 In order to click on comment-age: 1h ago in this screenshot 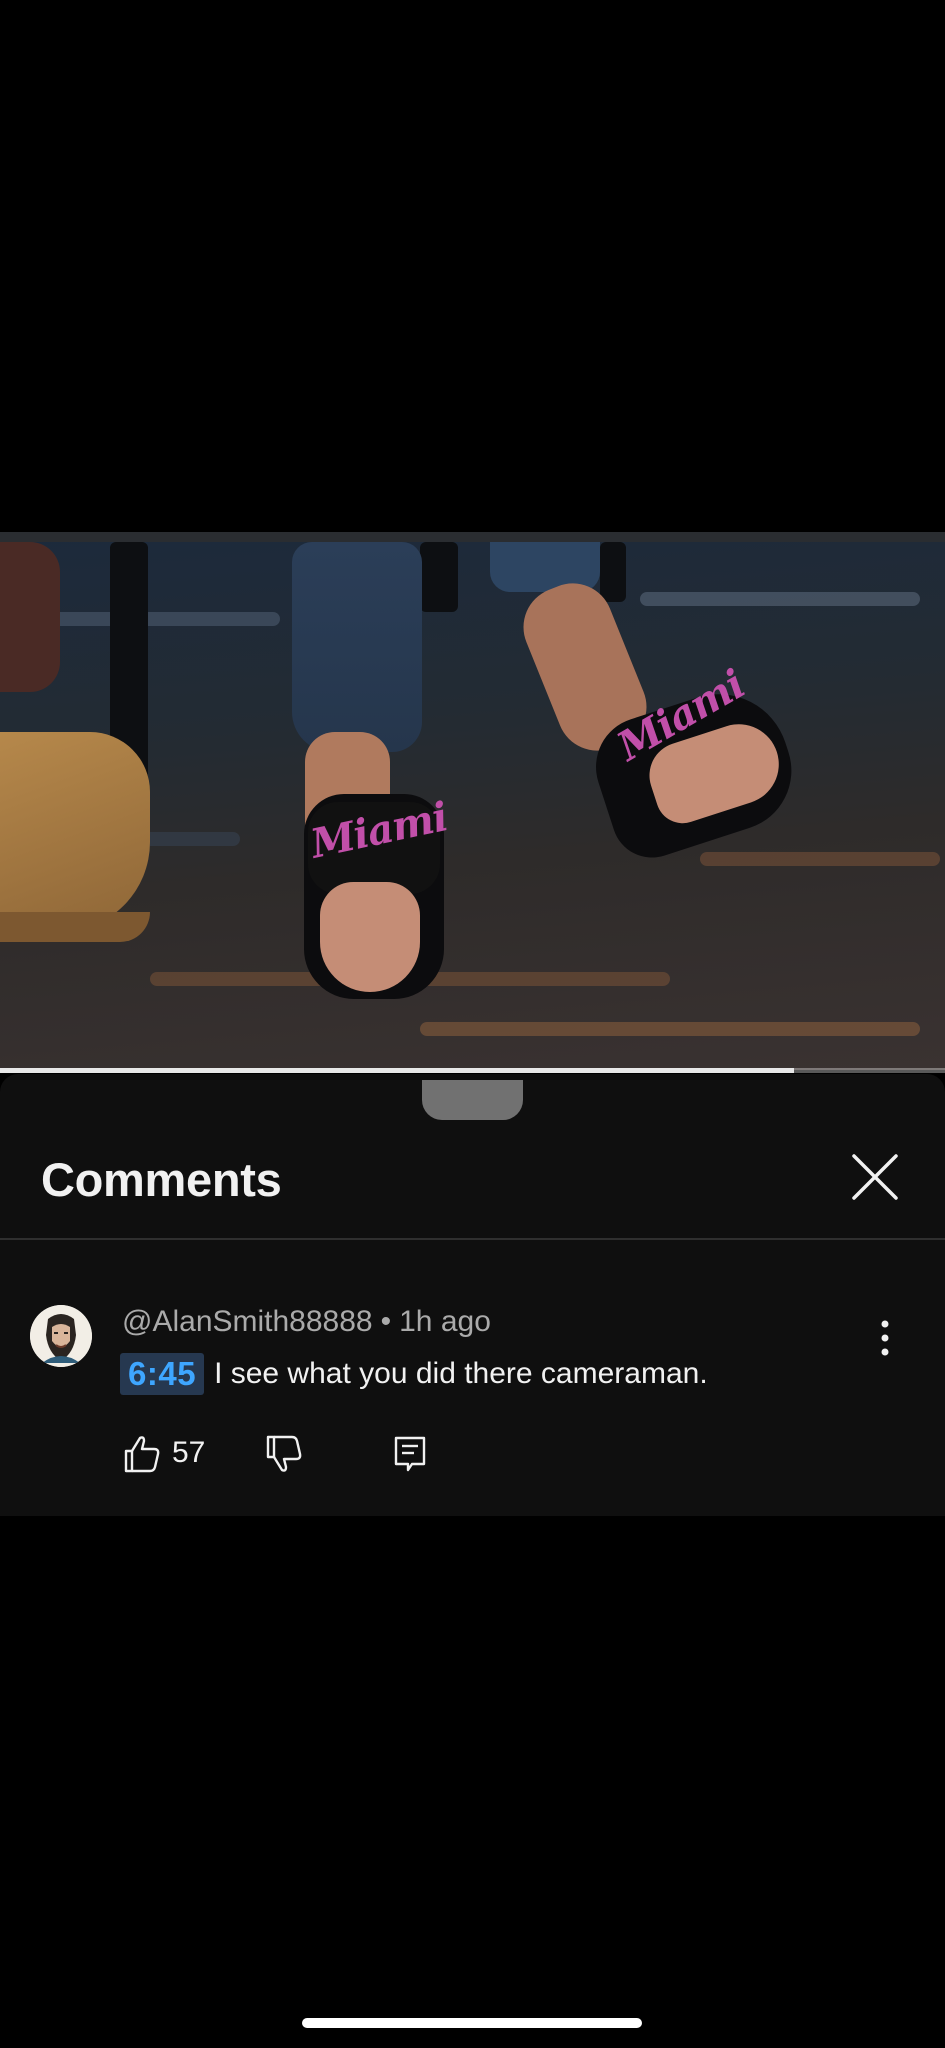, I will do `click(445, 1321)`.